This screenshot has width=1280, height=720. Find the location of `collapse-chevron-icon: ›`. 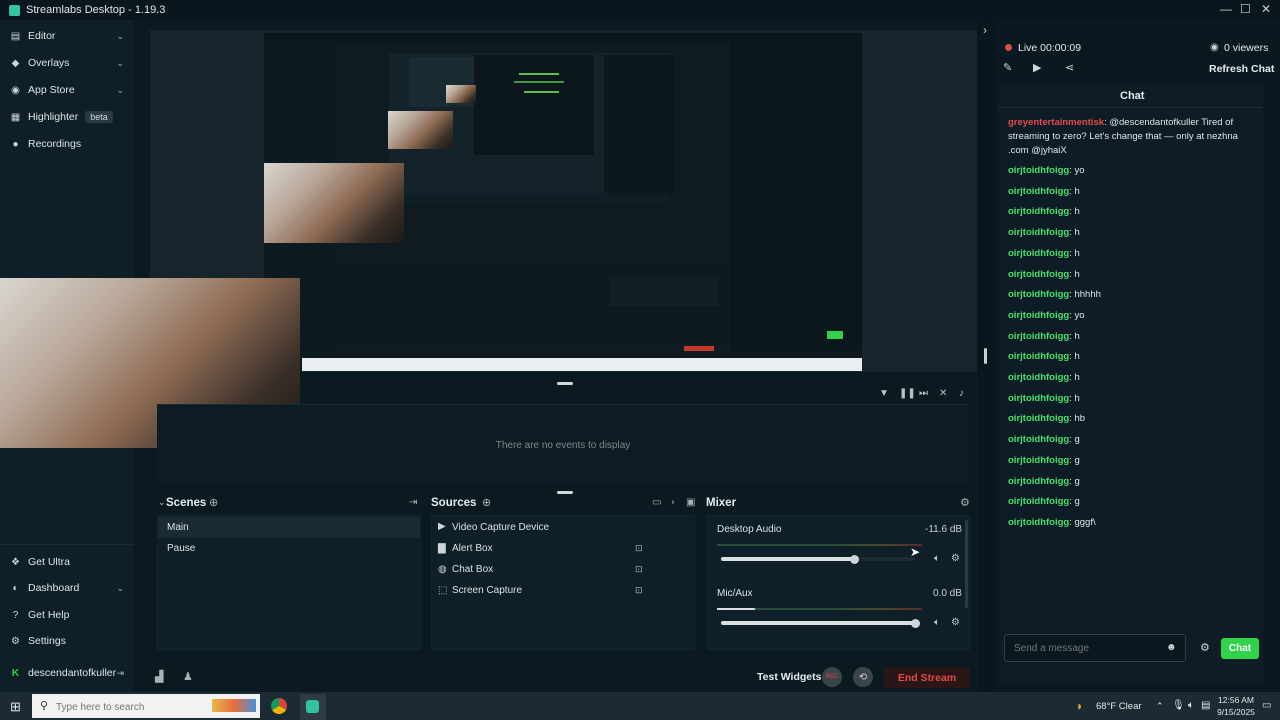

collapse-chevron-icon: › is located at coordinates (985, 30).